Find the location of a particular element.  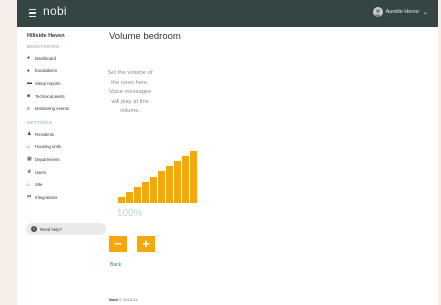

user-menu: Aurelie Hervo ⌄ is located at coordinates (400, 12).